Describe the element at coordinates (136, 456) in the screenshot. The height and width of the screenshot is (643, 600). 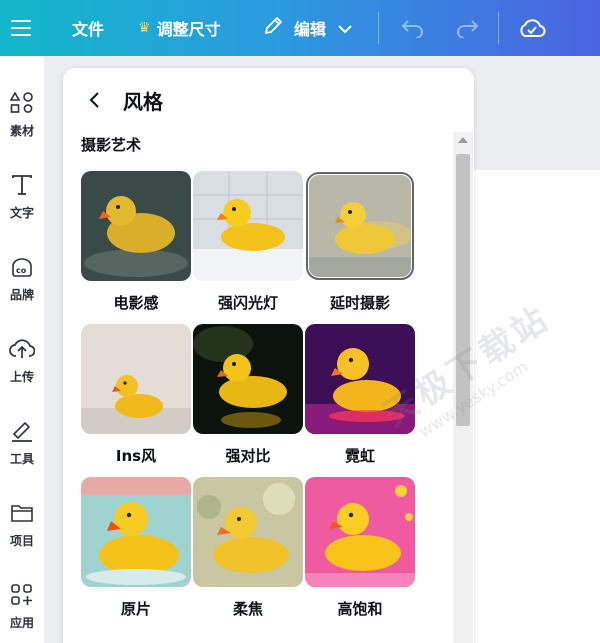
I see `style-label: Ins风` at that location.